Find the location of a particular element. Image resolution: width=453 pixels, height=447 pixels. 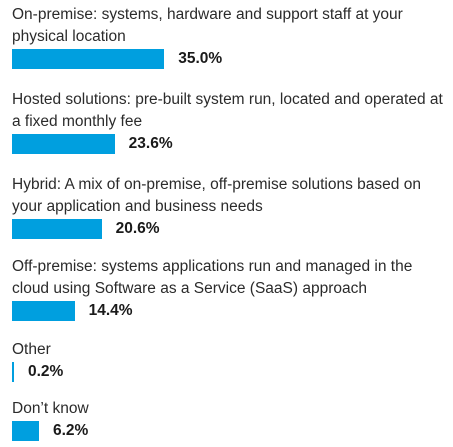

value-label: 35.0% is located at coordinates (200, 58).